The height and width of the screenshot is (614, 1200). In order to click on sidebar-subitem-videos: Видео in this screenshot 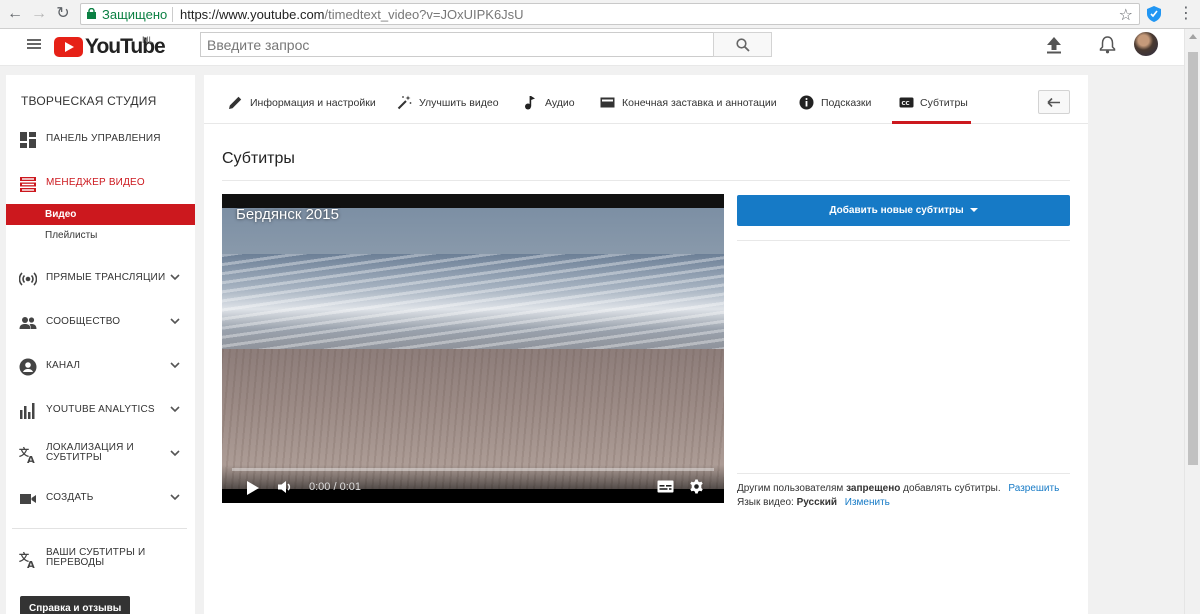, I will do `click(100, 214)`.